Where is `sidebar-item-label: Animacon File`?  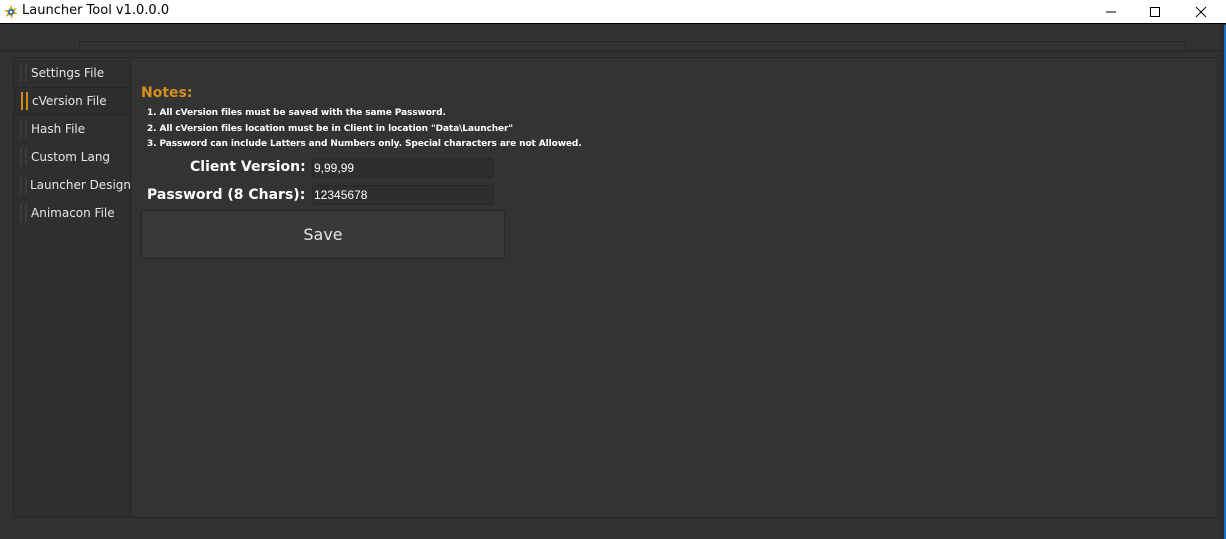 sidebar-item-label: Animacon File is located at coordinates (73, 213).